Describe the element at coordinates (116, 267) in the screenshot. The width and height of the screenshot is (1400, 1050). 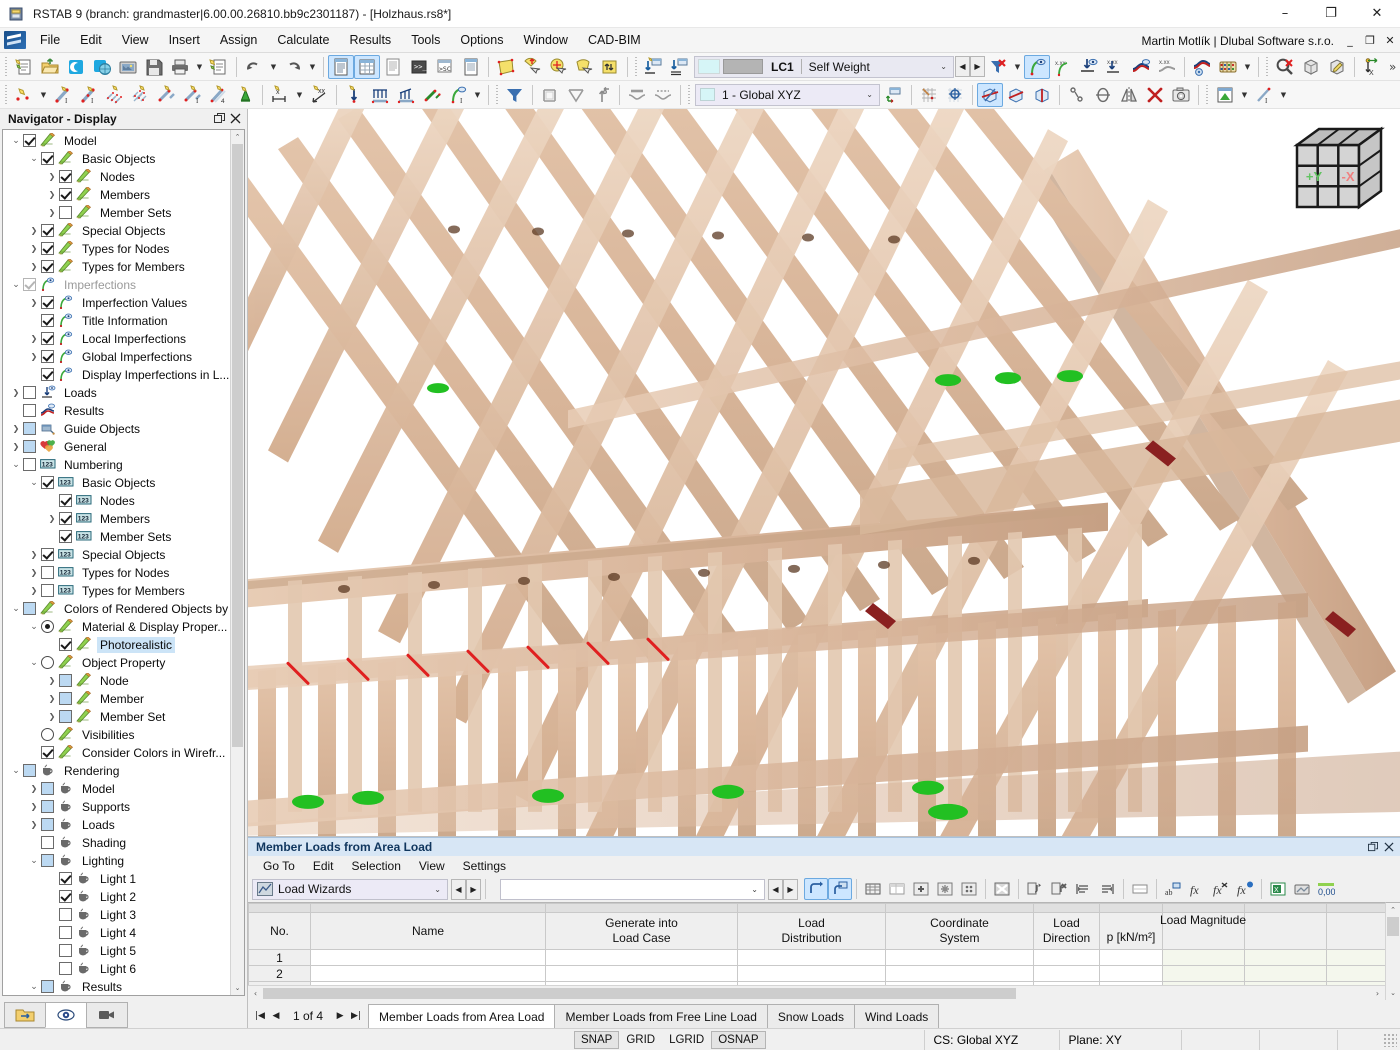
I see `tree-item-types-for-members: ❯ Types for Members` at that location.